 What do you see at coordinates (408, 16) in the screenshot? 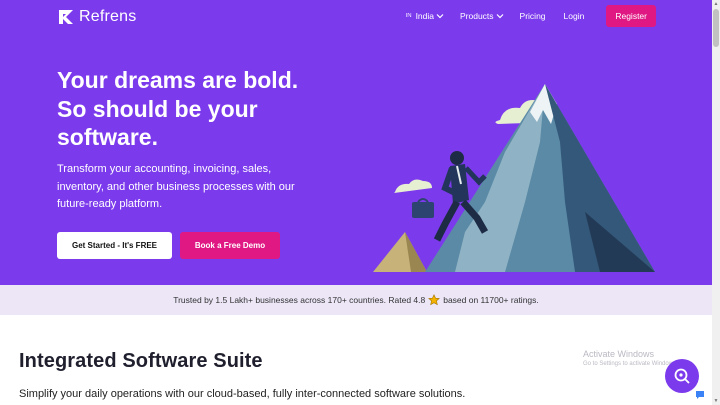
I see `flag-icon: IN` at bounding box center [408, 16].